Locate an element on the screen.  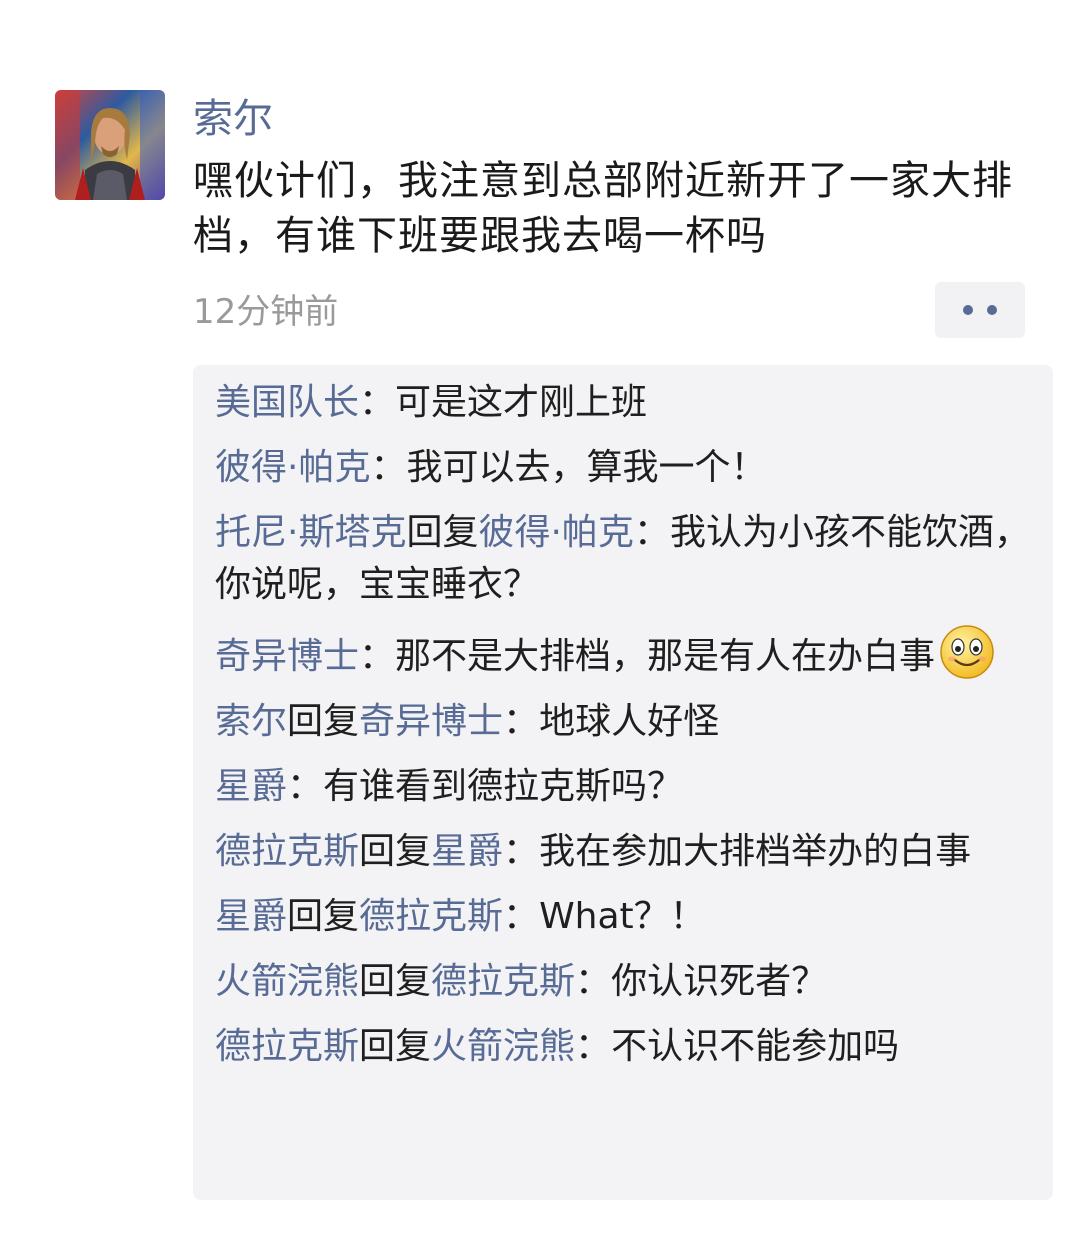
avatar-thor-icon is located at coordinates (110, 145).